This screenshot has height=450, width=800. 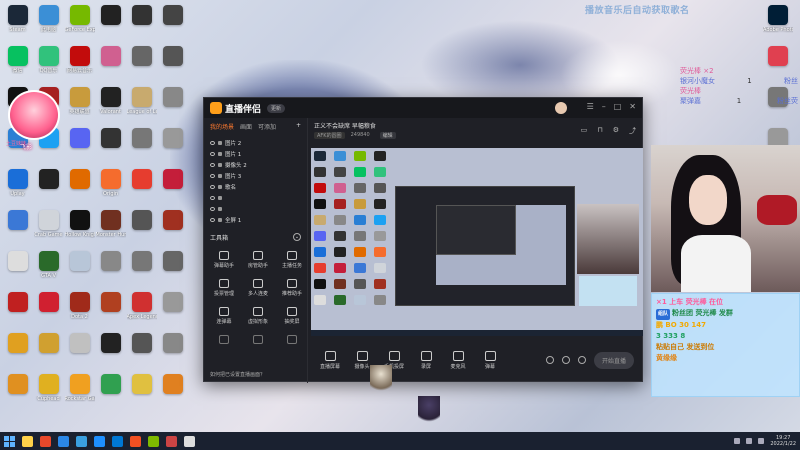 What do you see at coordinates (246, 126) in the screenshot?
I see `tab-1: 画面` at bounding box center [246, 126].